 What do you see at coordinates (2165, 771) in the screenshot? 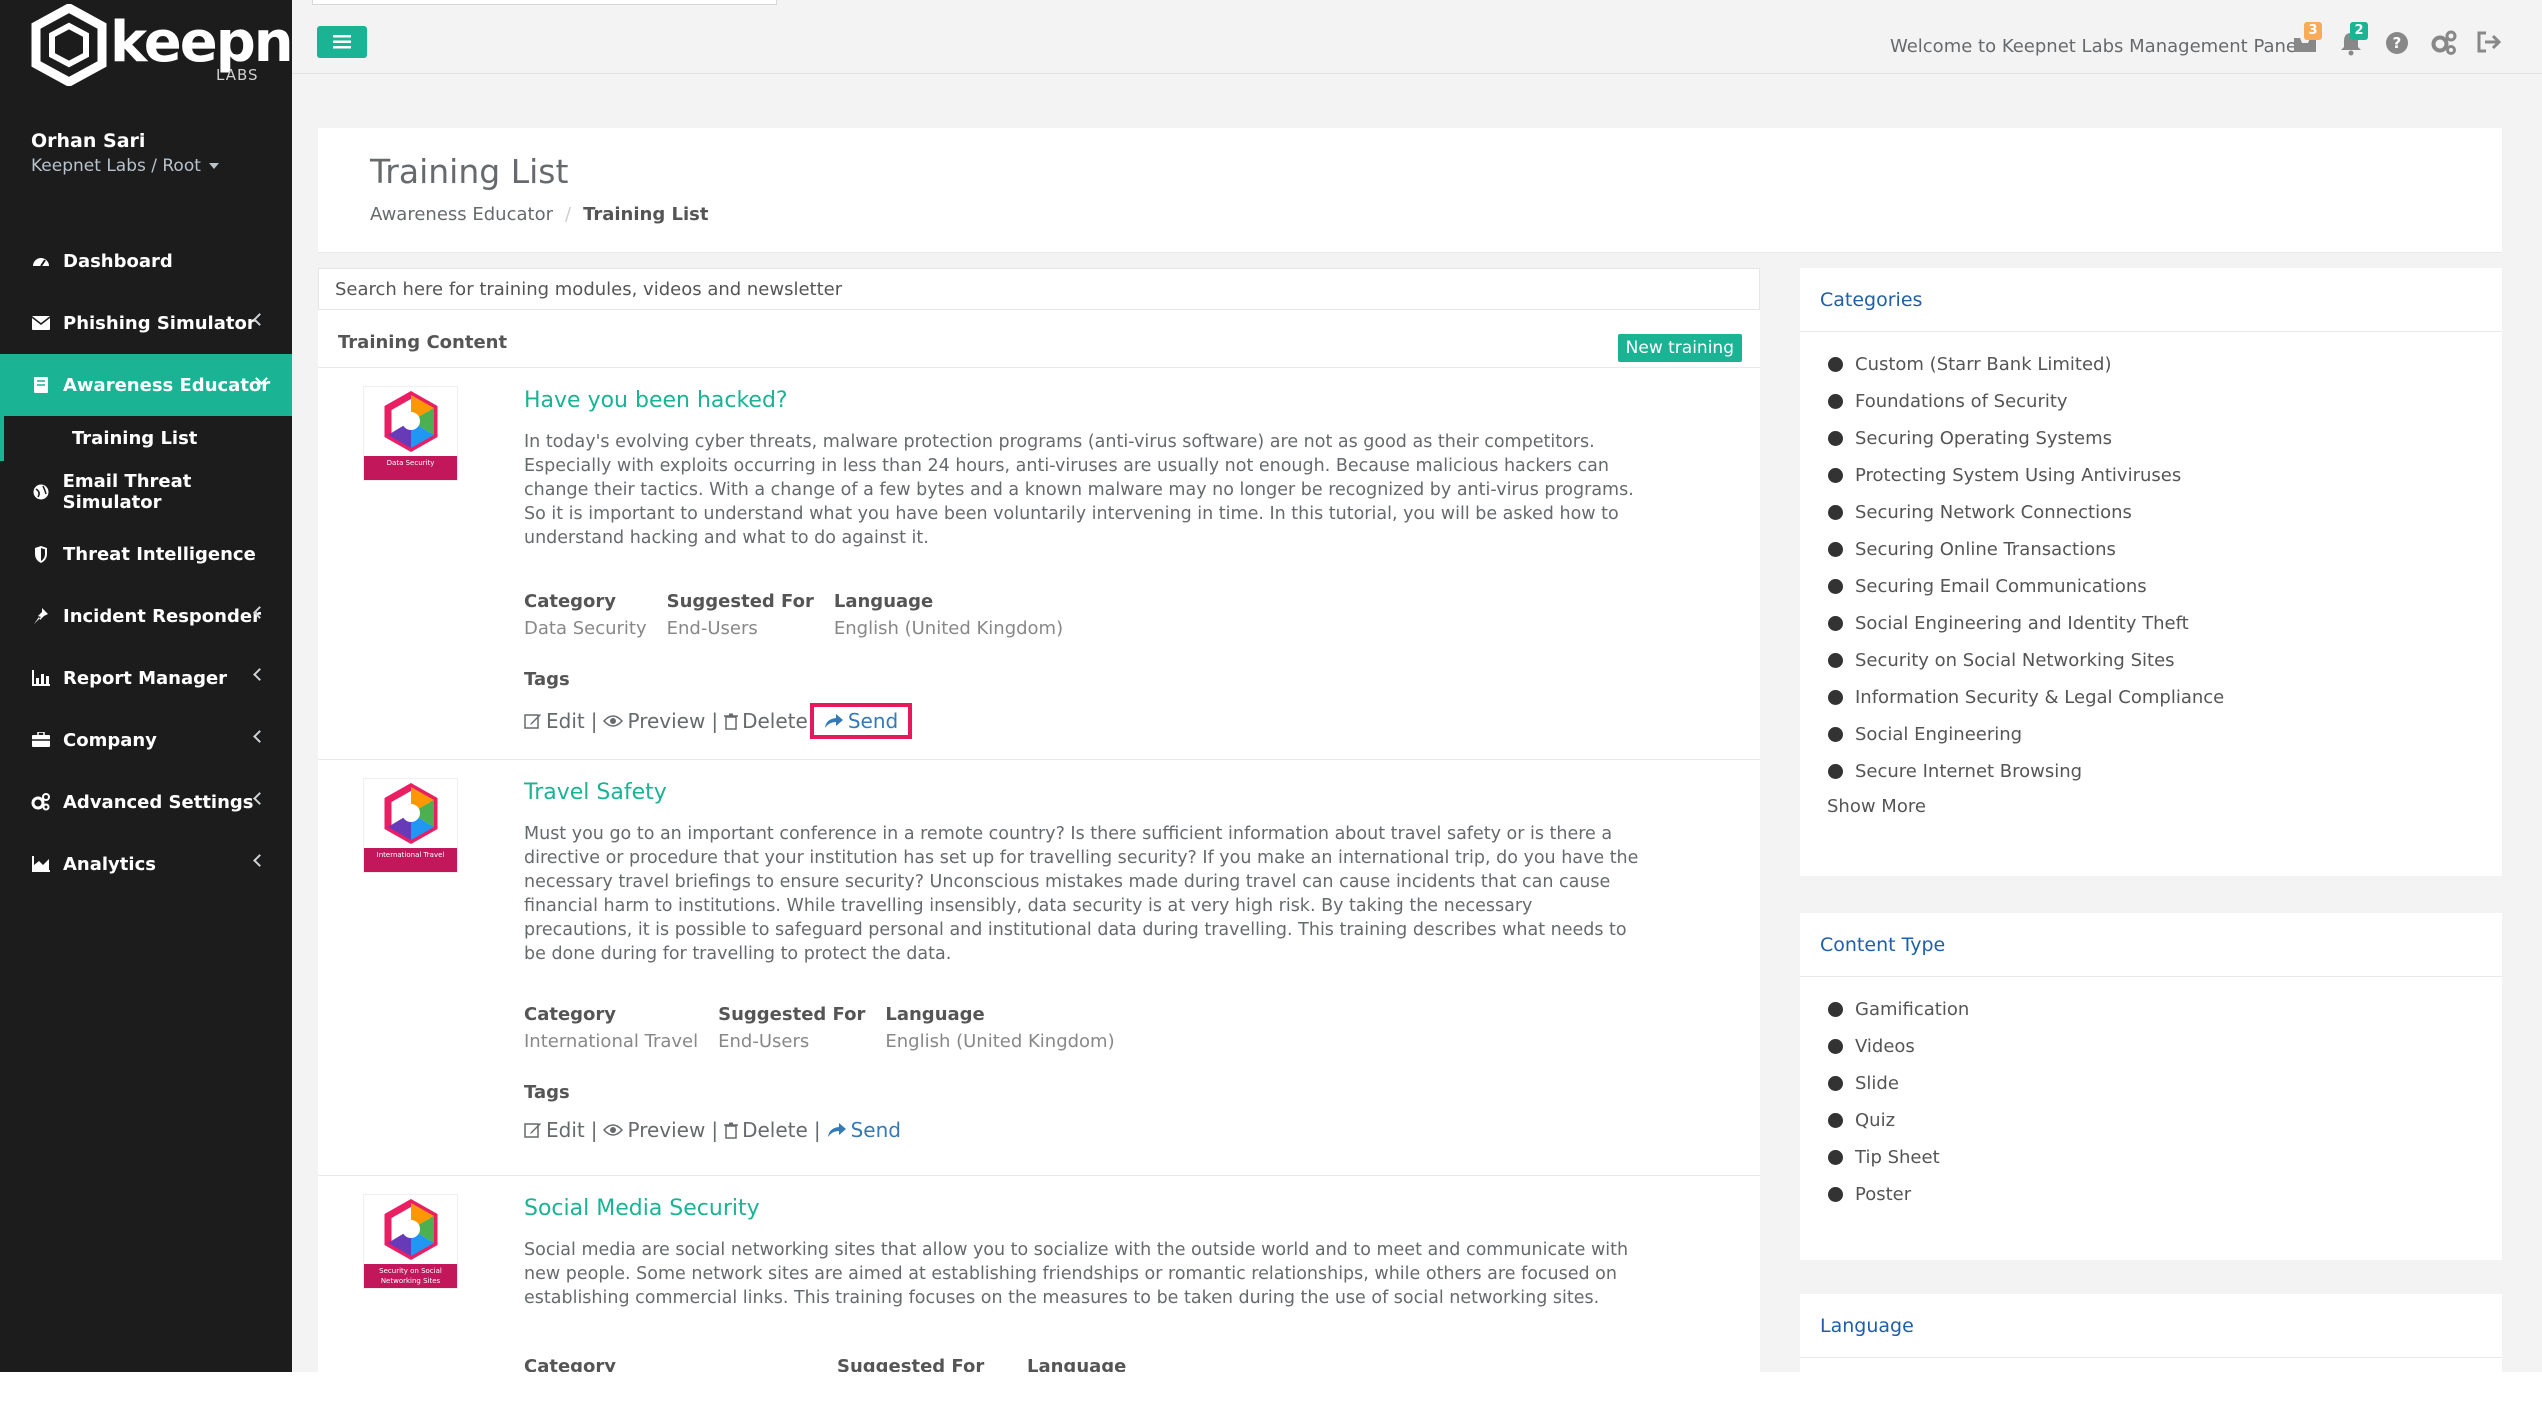
I see `category-filter-item: Secure Internet Browsing` at bounding box center [2165, 771].